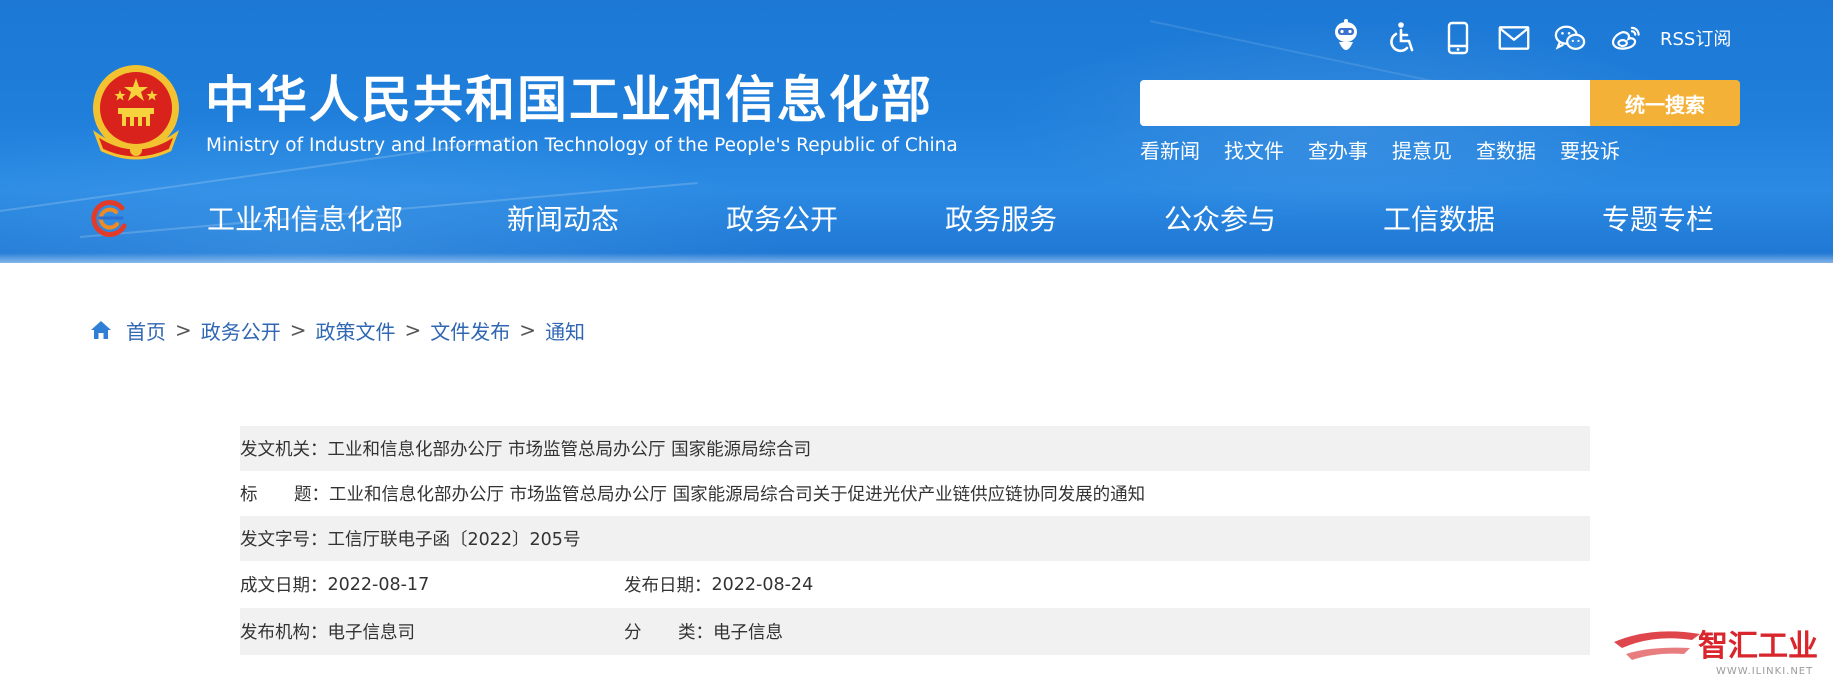 The height and width of the screenshot is (679, 1833). What do you see at coordinates (1758, 646) in the screenshot?
I see `watermark-brand: 智汇工业` at bounding box center [1758, 646].